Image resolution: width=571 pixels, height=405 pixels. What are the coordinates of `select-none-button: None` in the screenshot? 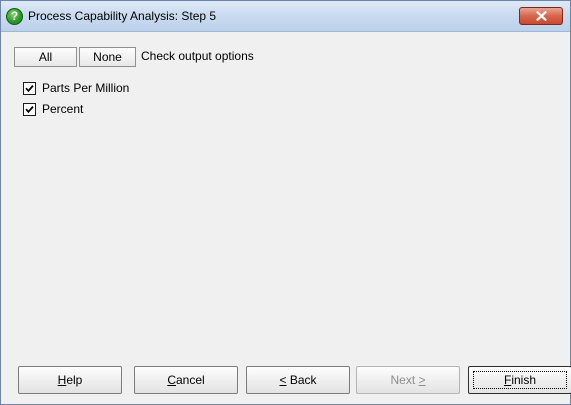 It's located at (107, 57).